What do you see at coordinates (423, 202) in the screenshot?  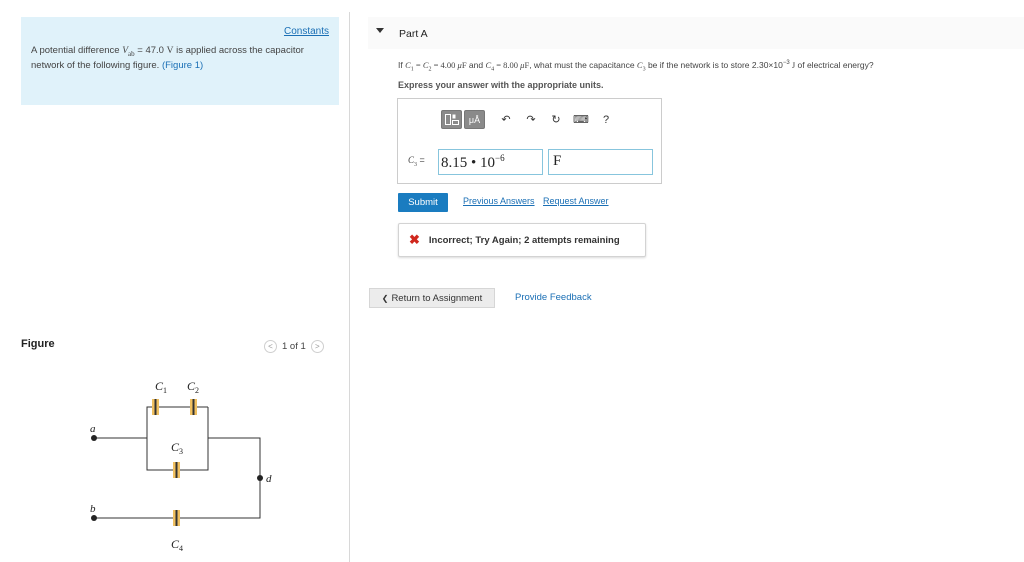 I see `submit-button: Submit` at bounding box center [423, 202].